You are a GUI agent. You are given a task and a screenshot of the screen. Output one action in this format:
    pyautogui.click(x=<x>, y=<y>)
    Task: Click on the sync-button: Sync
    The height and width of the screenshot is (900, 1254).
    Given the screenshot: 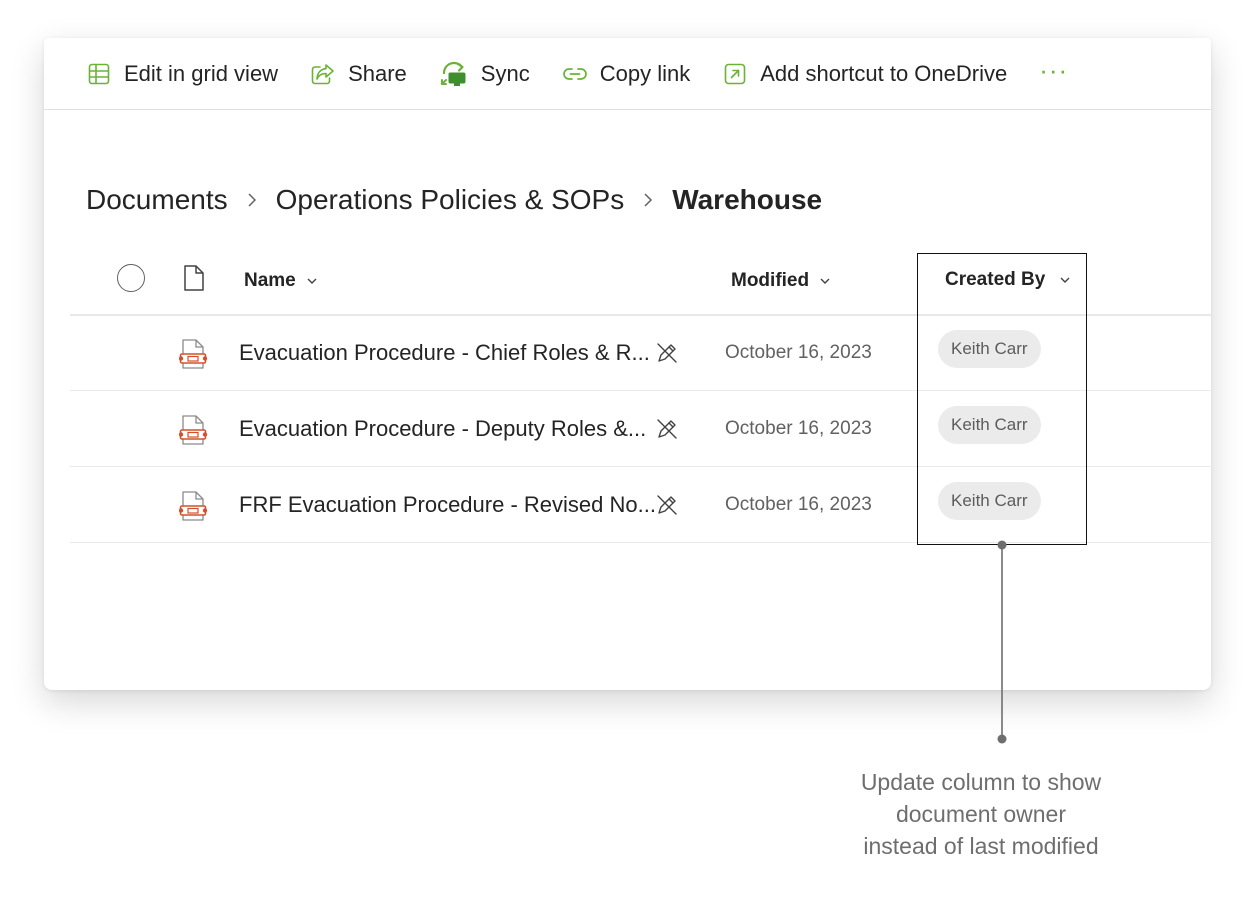 What is the action you would take?
    pyautogui.click(x=484, y=74)
    